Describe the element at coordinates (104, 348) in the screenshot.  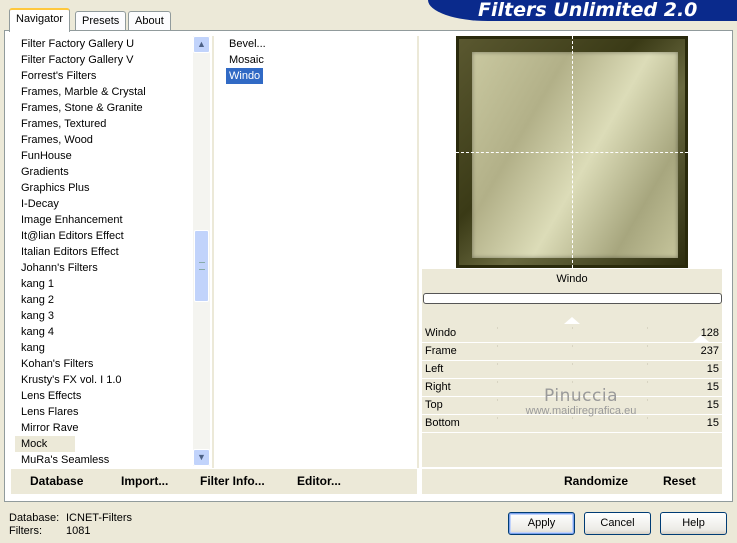
I see `category-item: kang` at that location.